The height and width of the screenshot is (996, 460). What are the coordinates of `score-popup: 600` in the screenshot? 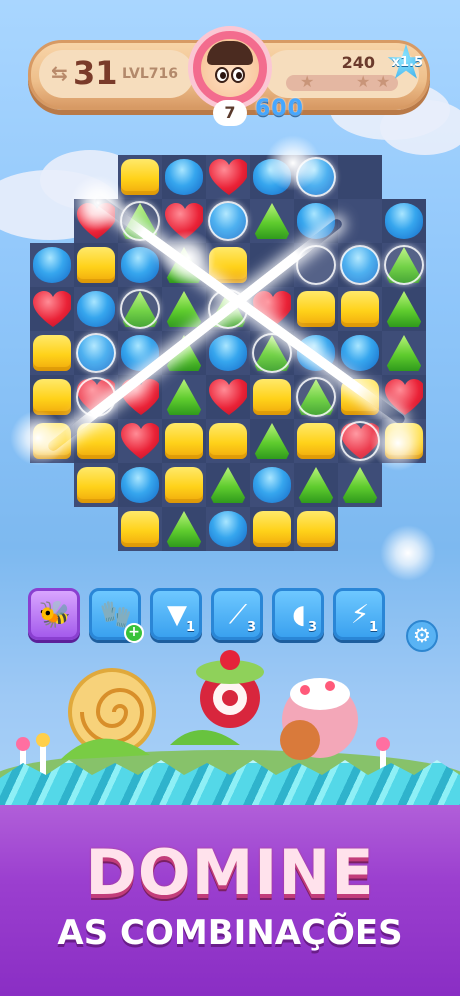 It's located at (279, 108).